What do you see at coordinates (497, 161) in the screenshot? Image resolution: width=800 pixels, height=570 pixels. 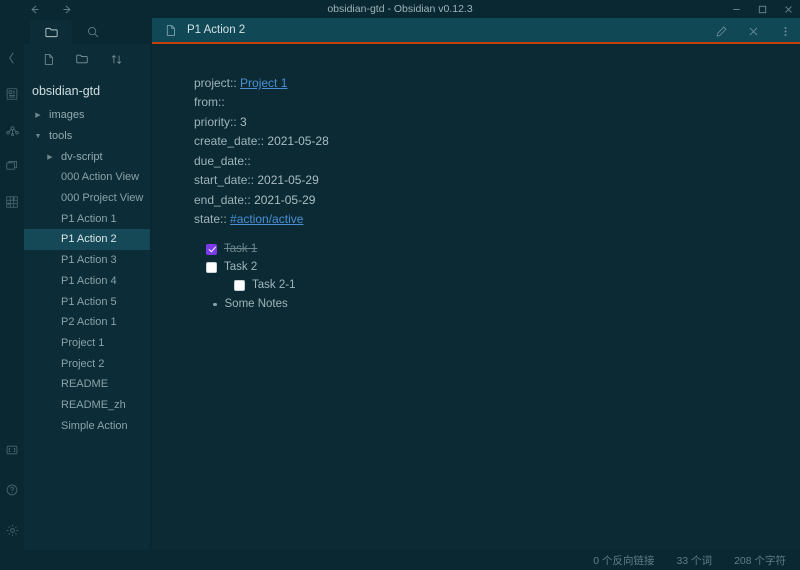 I see `metadata-line: due_date::` at bounding box center [497, 161].